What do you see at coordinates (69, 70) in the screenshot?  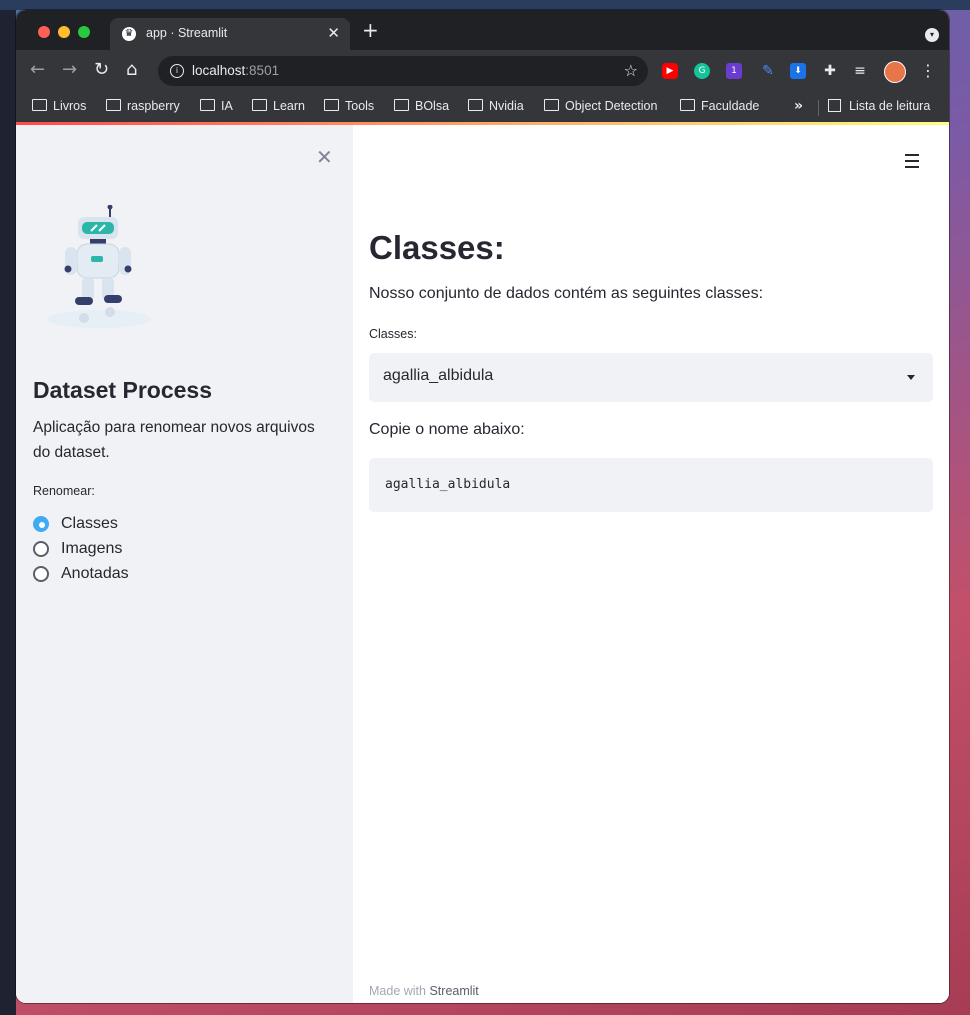 I see `forward-arrow-icon: →` at bounding box center [69, 70].